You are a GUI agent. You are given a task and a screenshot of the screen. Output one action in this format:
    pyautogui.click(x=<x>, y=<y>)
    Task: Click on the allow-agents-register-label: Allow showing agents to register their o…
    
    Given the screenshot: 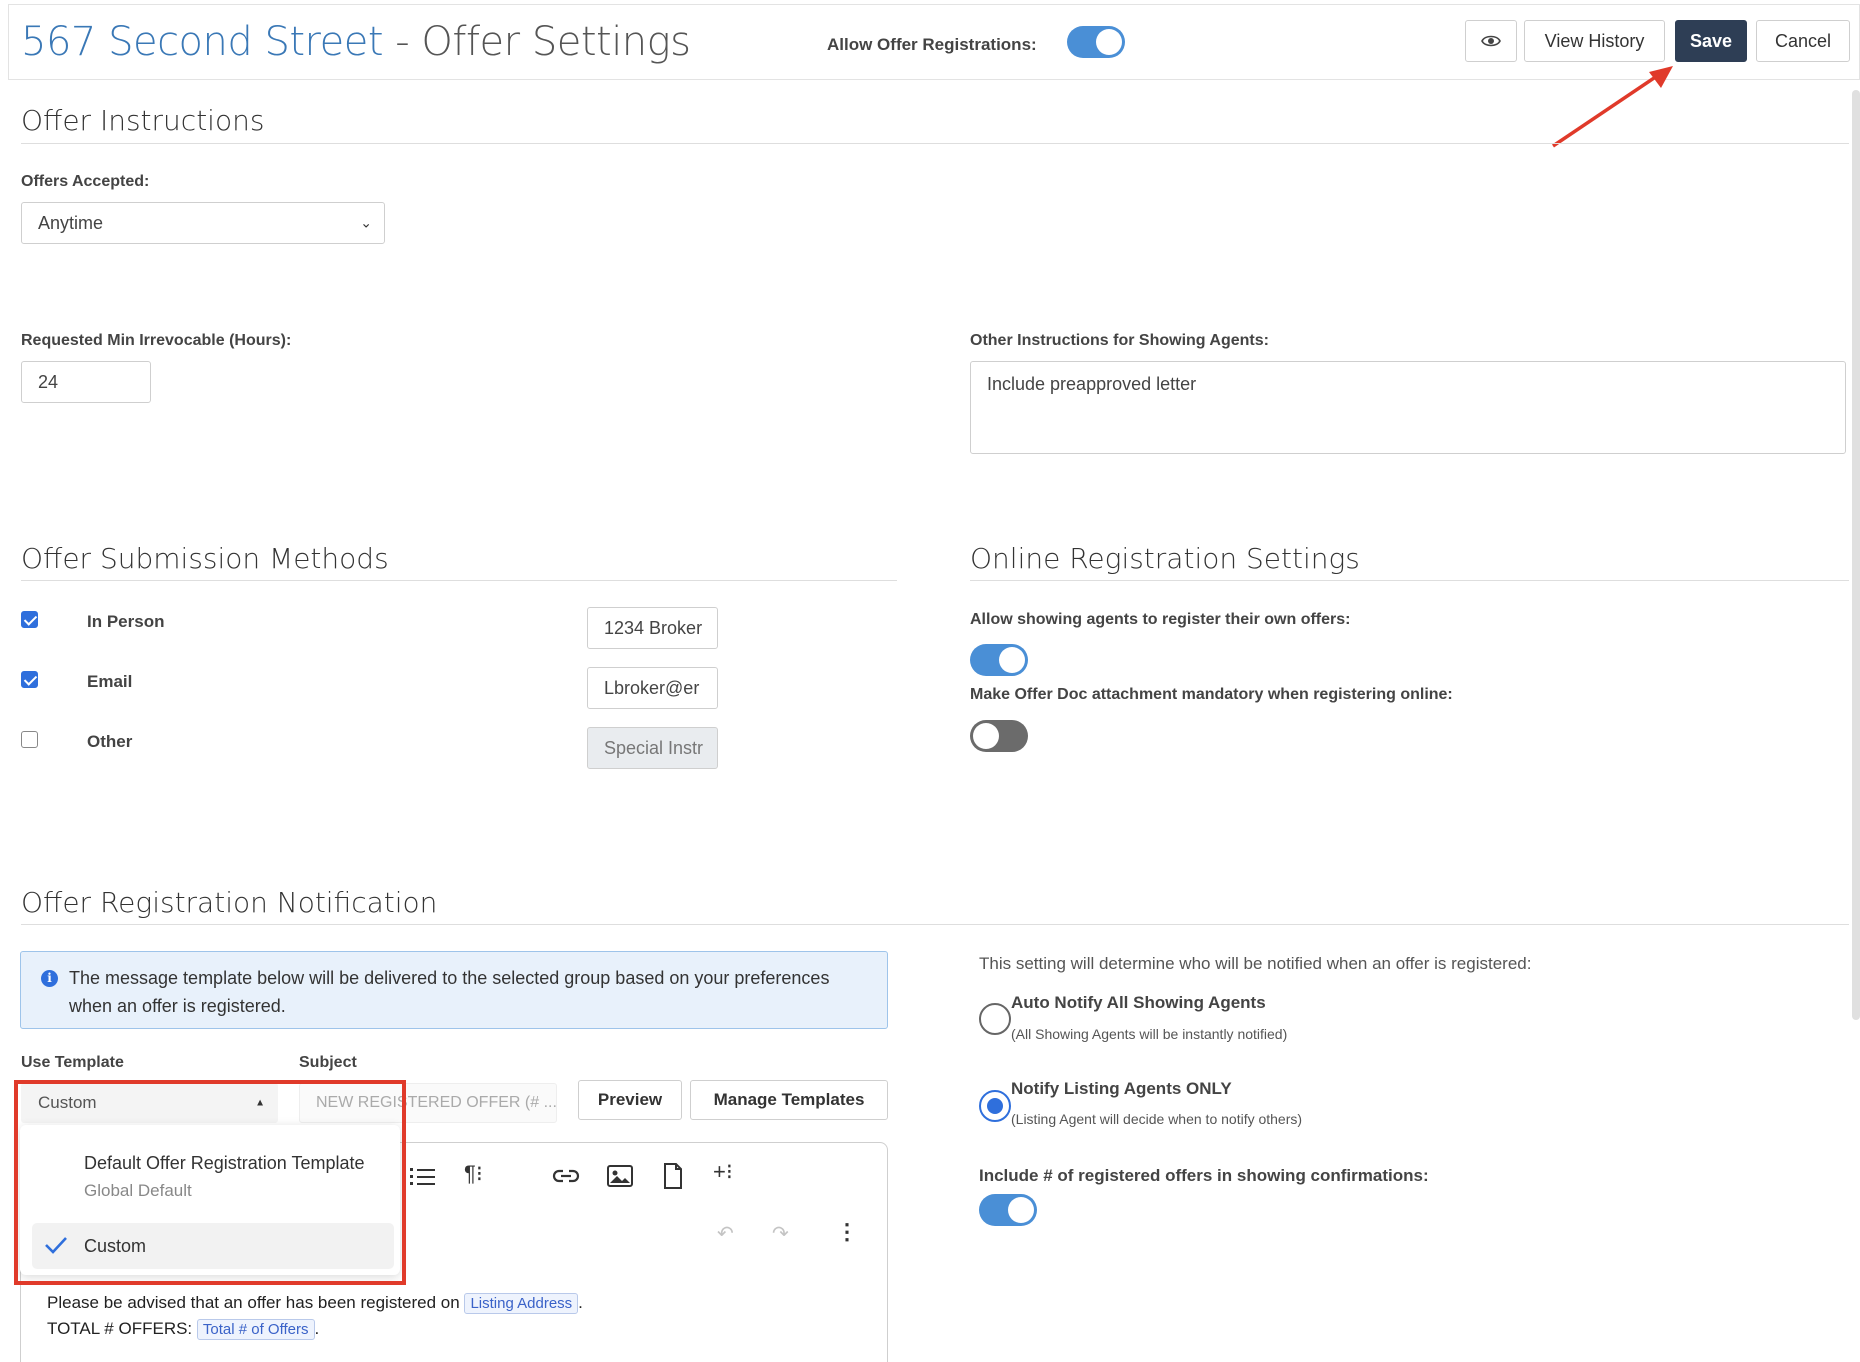 What is the action you would take?
    pyautogui.click(x=1160, y=619)
    